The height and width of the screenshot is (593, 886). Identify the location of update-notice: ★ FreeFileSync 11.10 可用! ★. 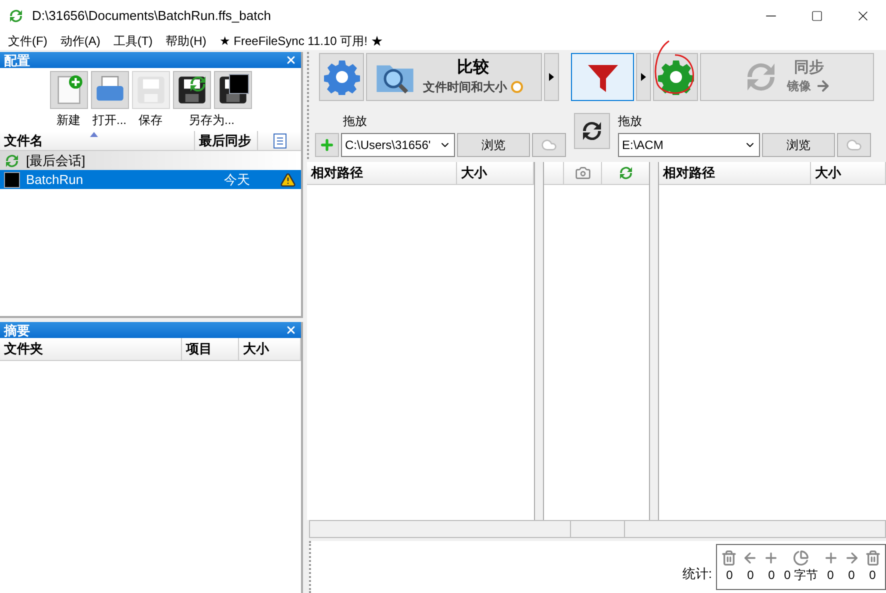
(301, 41).